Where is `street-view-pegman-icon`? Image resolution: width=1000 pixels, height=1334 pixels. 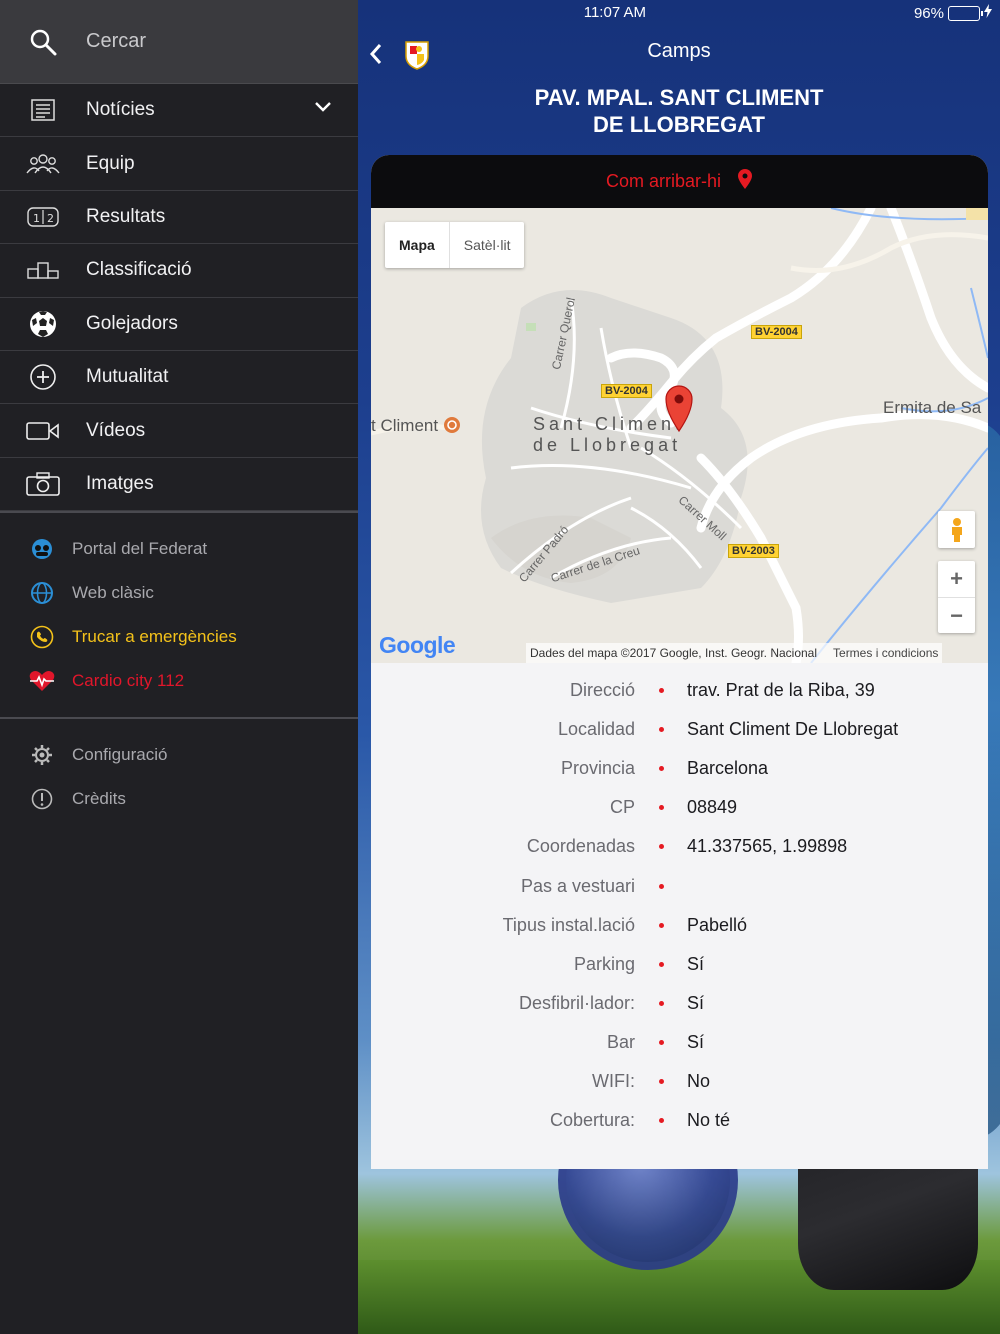
street-view-pegman-icon is located at coordinates (956, 529).